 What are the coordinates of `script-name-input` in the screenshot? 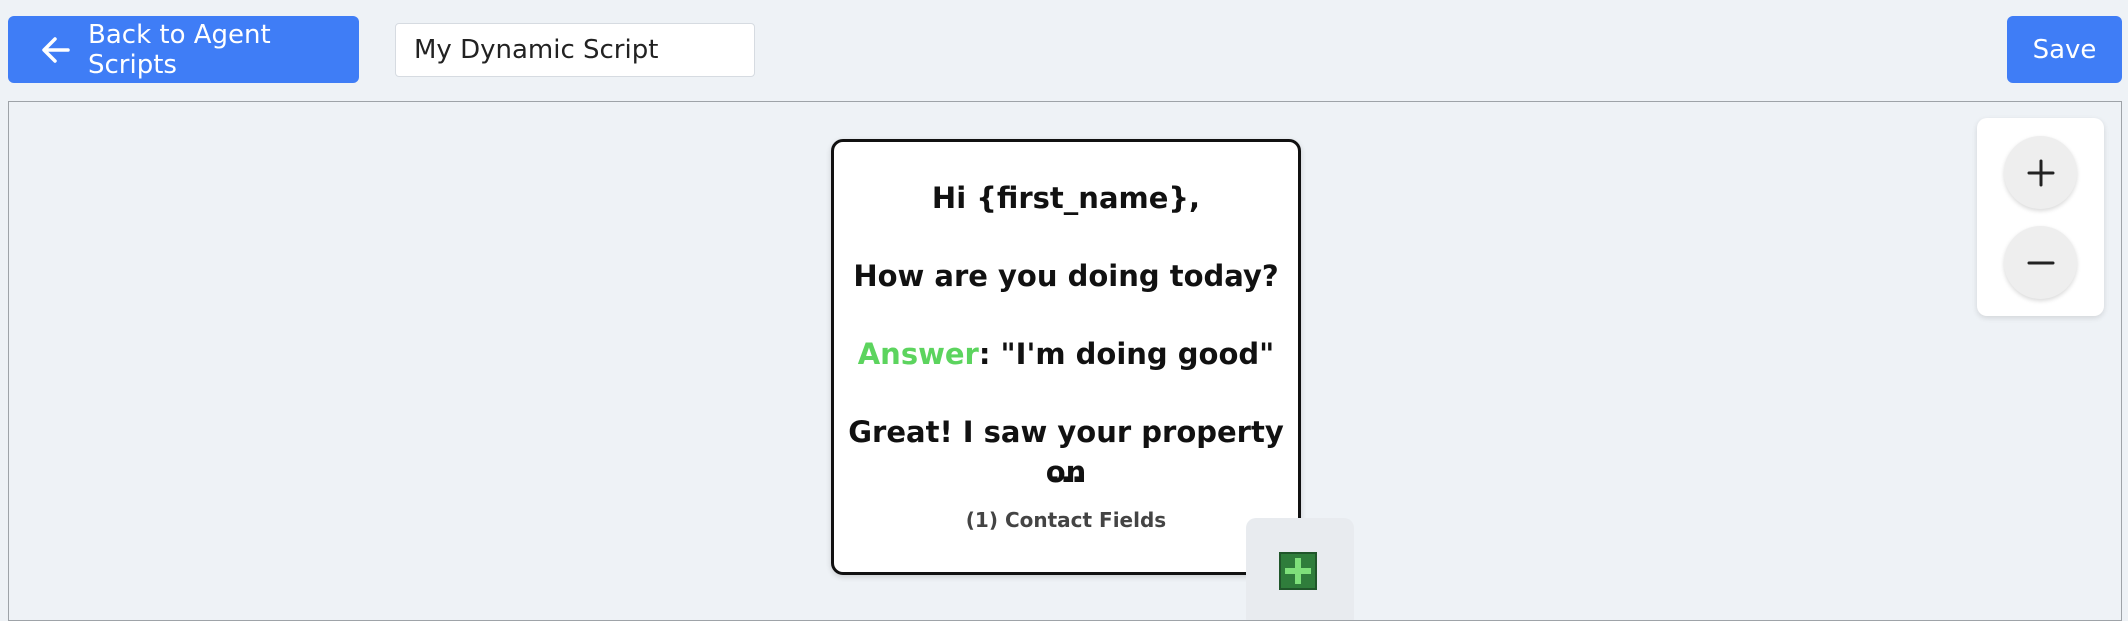 It's located at (575, 50).